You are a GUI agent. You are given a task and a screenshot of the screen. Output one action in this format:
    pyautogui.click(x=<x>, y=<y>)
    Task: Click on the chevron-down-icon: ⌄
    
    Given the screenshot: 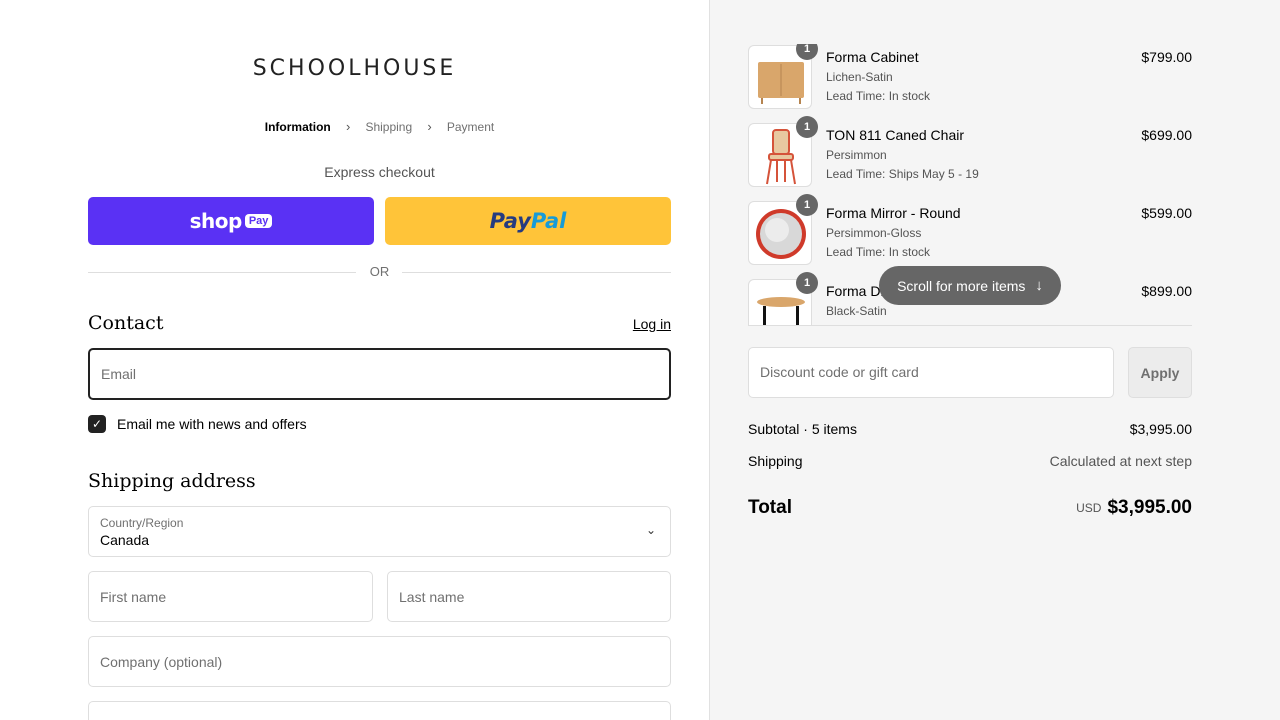 What is the action you would take?
    pyautogui.click(x=650, y=530)
    